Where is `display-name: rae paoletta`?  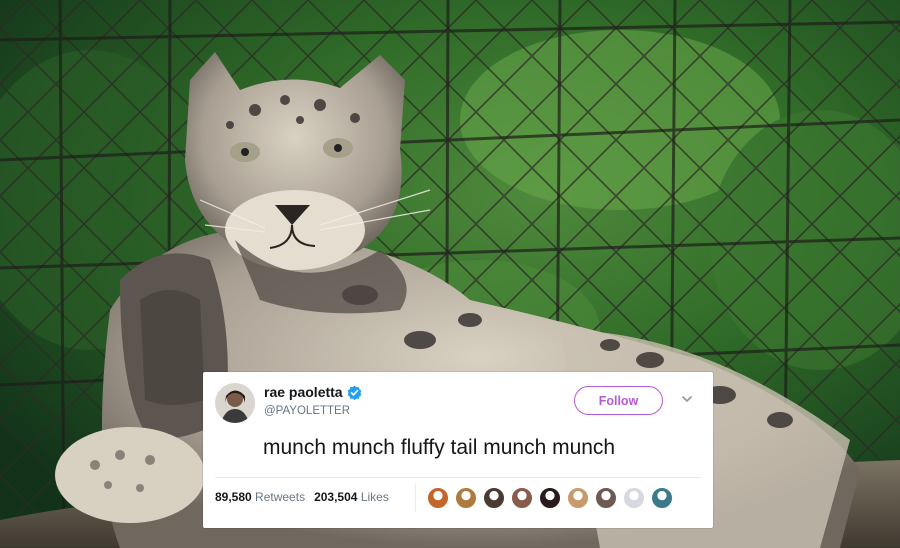
display-name: rae paoletta is located at coordinates (303, 392).